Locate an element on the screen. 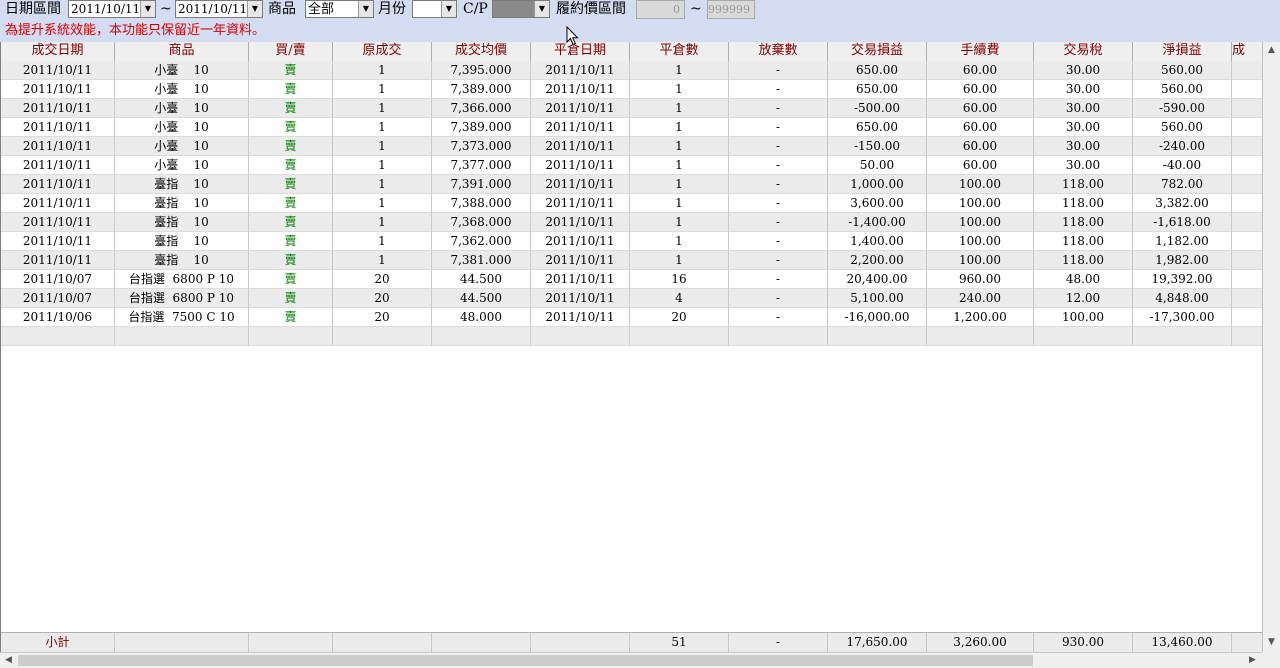 The height and width of the screenshot is (668, 1280). cell-trade-date is located at coordinates (58, 336).